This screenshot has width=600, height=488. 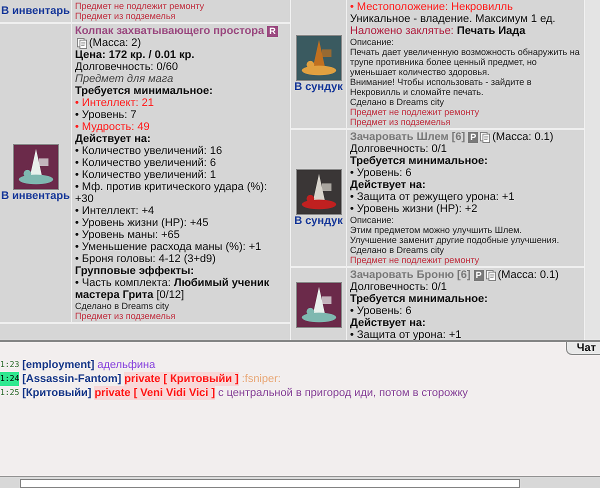 What do you see at coordinates (135, 271) in the screenshot?
I see `section-heading: Групповые эффекты:` at bounding box center [135, 271].